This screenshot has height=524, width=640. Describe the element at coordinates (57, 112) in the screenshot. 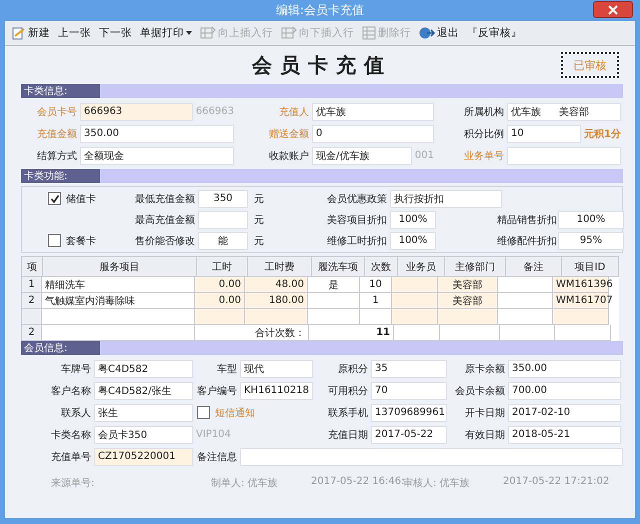

I see `field-label: 会员卡号` at that location.